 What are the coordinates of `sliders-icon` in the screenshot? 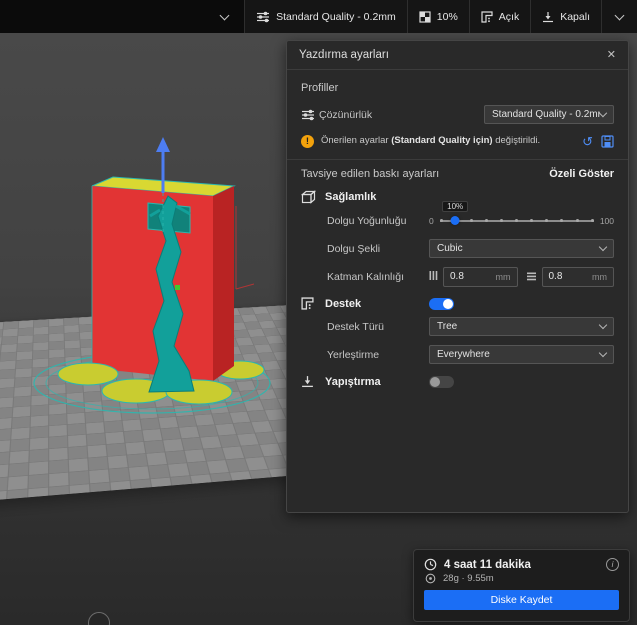 It's located at (263, 16).